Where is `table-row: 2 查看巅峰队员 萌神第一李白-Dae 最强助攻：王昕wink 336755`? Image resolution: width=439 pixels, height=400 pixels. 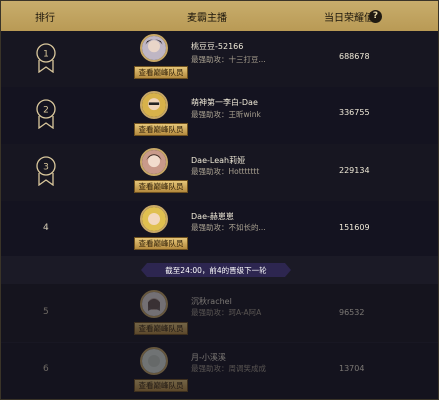 table-row: 2 查看巅峰队员 萌神第一李白-Dae 最强助攻：王昕wink 336755 is located at coordinates (219, 116).